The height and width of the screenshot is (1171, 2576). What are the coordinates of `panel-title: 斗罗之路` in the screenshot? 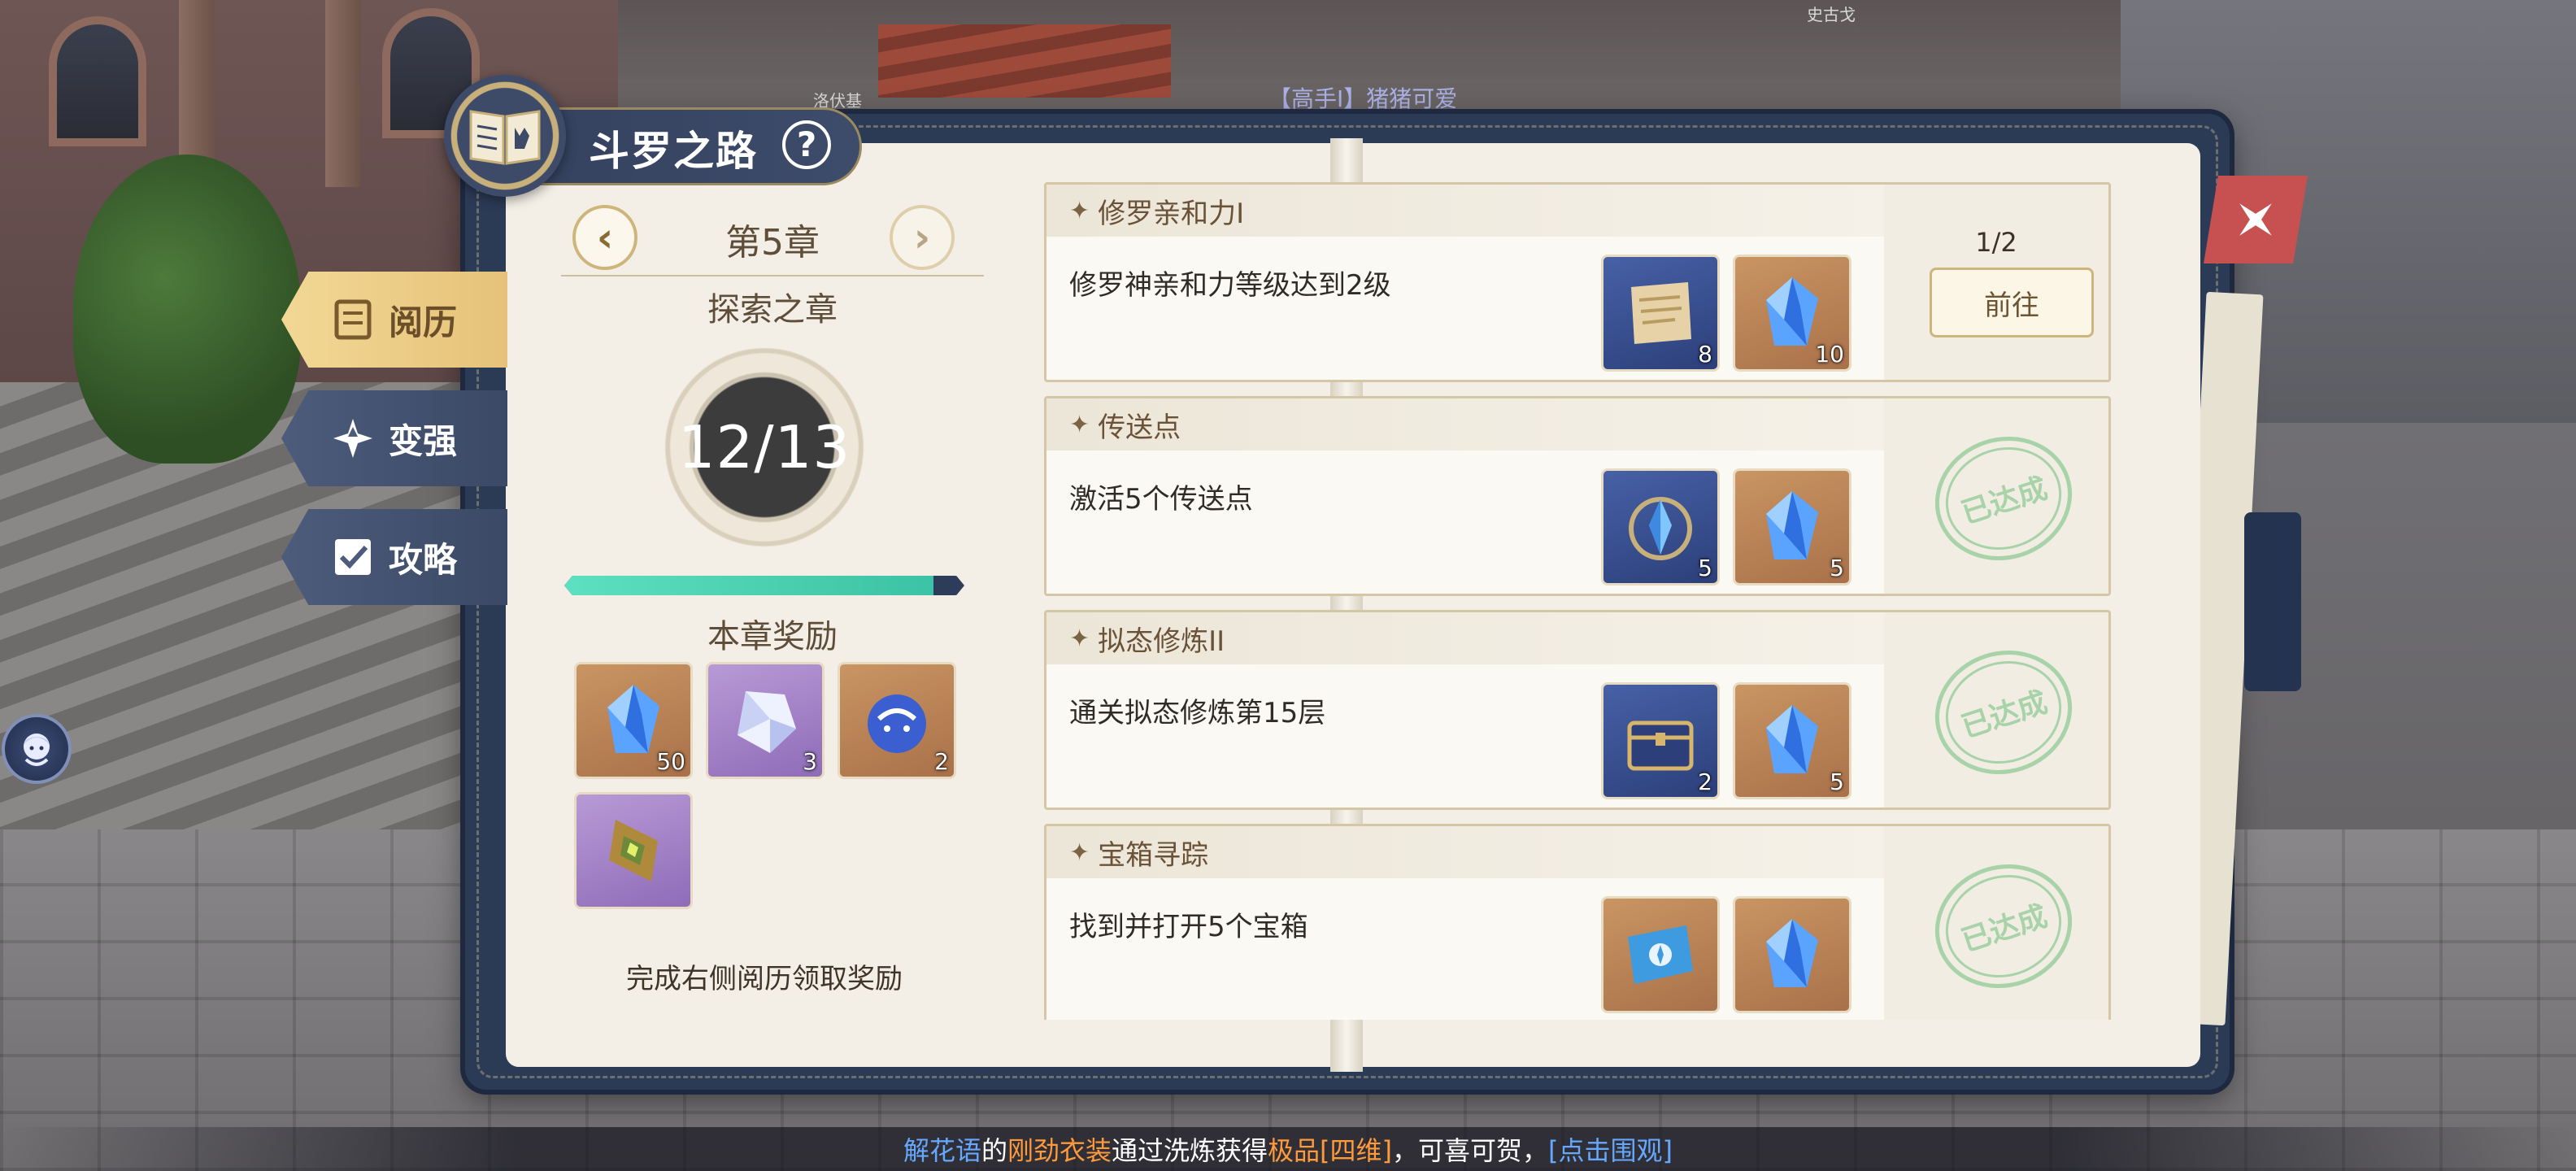 It's located at (674, 151).